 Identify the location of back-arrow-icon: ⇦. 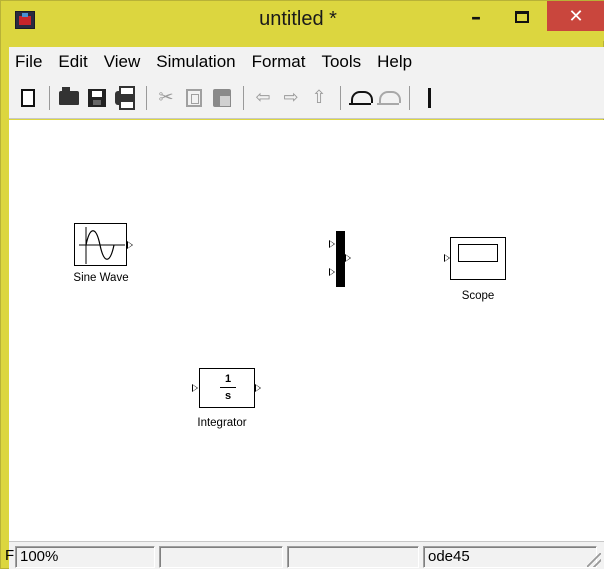
(263, 97).